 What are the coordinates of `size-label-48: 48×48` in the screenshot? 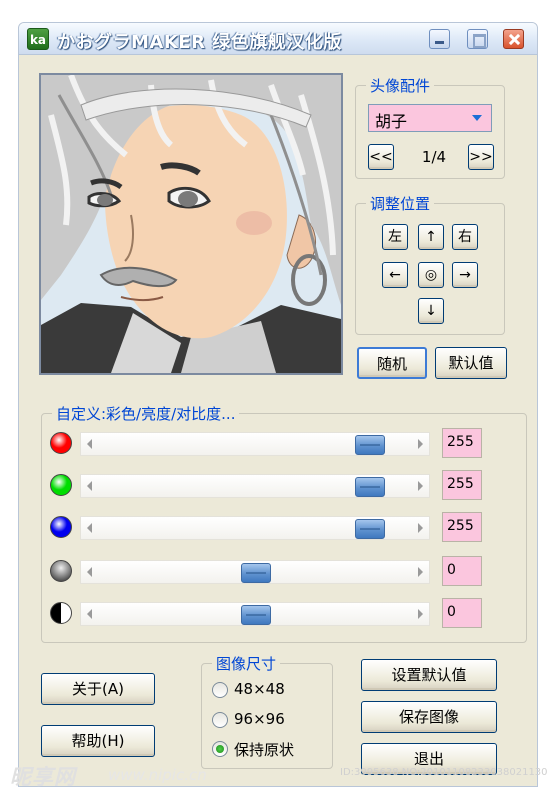 It's located at (259, 689).